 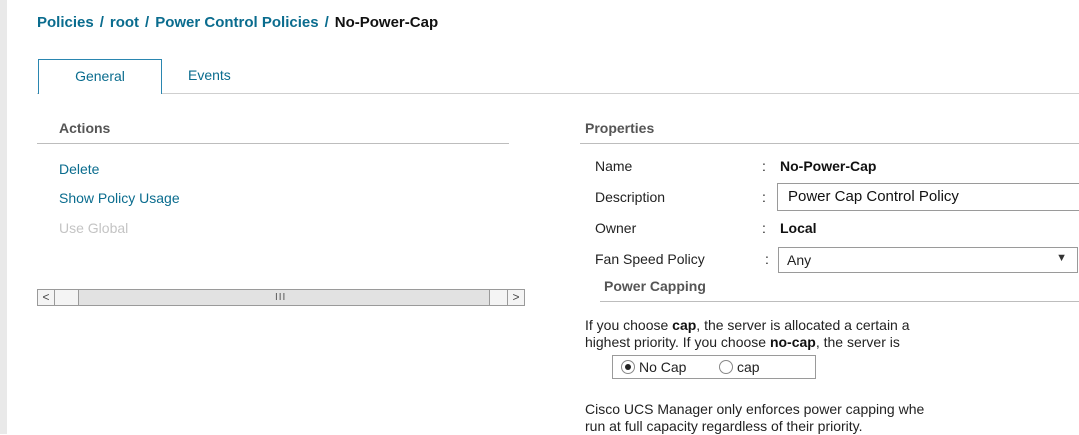 I want to click on breadcrumb-power-control-policies: Power Control Policies, so click(x=236, y=22).